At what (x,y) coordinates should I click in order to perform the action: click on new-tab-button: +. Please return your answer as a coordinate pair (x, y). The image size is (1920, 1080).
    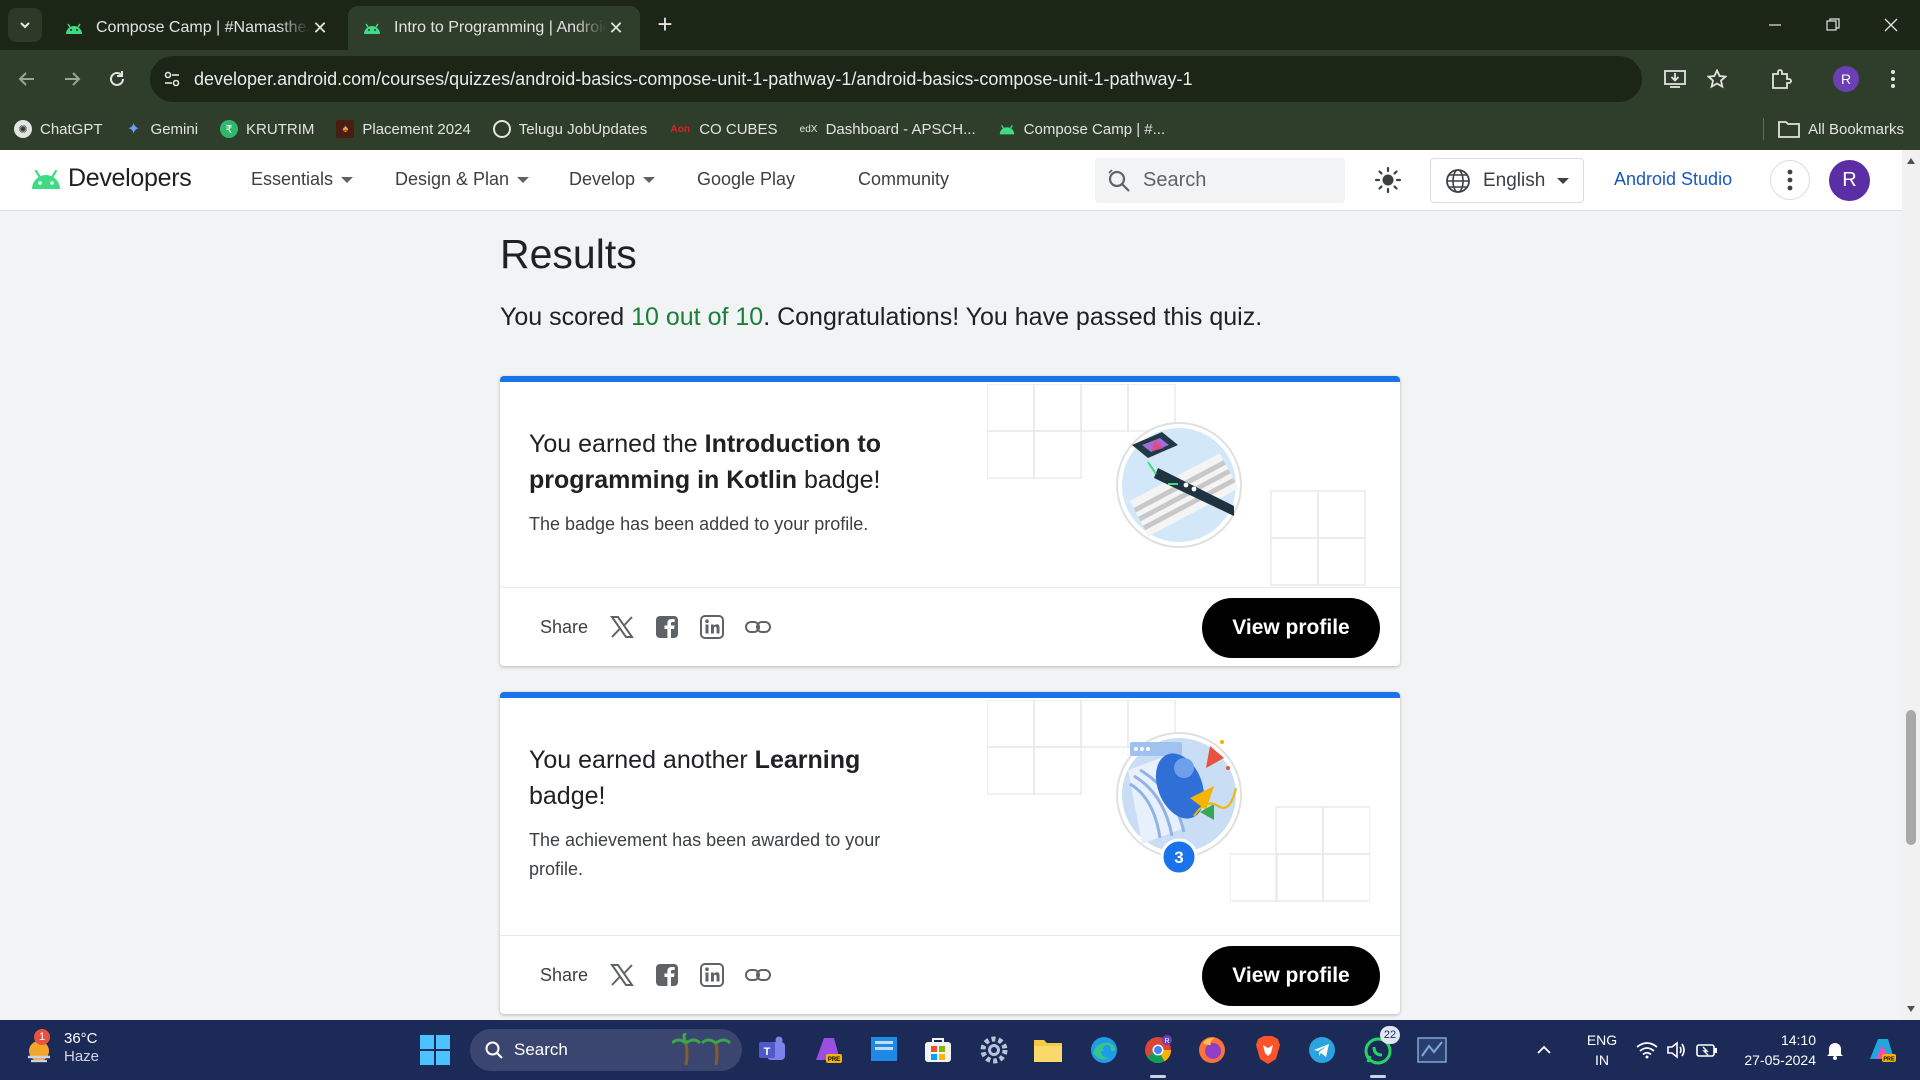
    Looking at the image, I should click on (665, 25).